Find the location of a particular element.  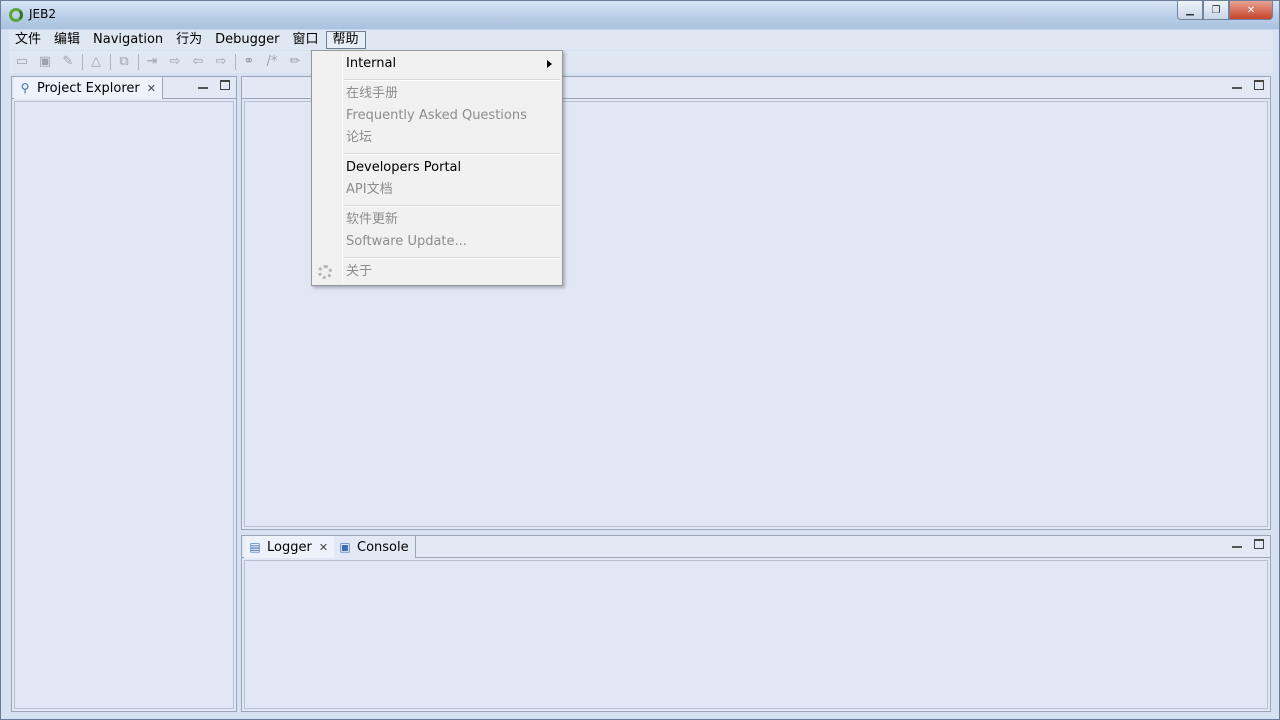

project-tree-icon: ⚲ is located at coordinates (25, 88).